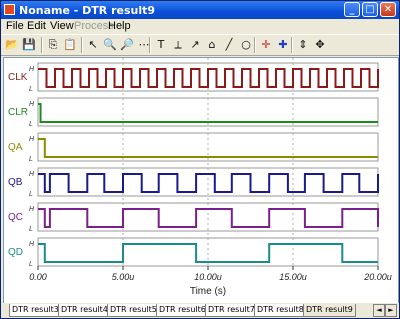 The image size is (400, 319). I want to click on marker-icon: ⌂, so click(212, 45).